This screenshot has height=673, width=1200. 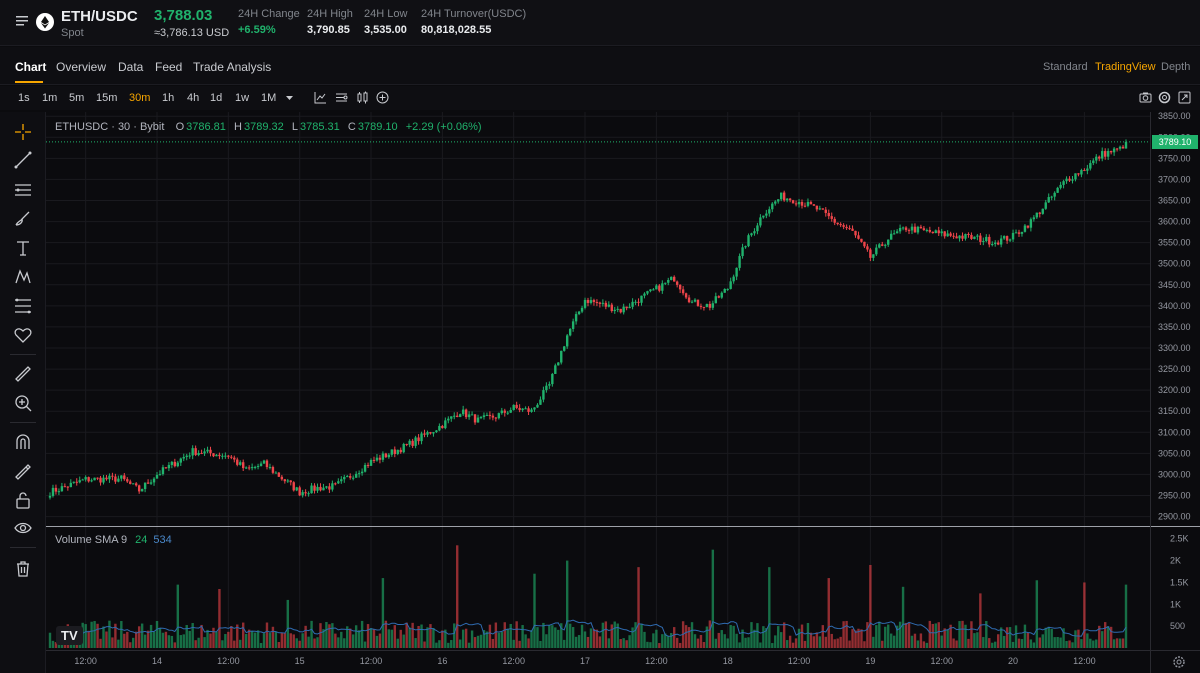 What do you see at coordinates (24, 98) in the screenshot?
I see `timeframe-1s: 1s` at bounding box center [24, 98].